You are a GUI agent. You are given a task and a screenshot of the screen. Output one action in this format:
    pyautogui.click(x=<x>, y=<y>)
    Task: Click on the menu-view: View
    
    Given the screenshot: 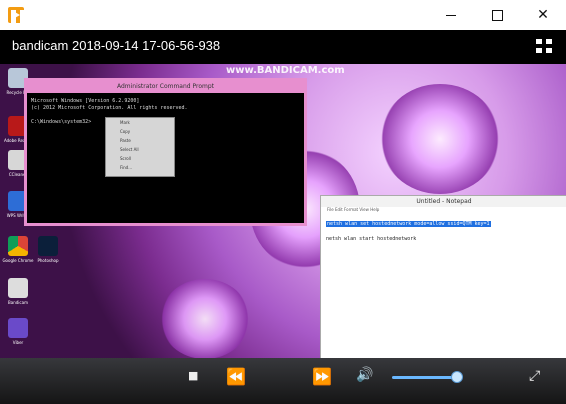 What is the action you would take?
    pyautogui.click(x=364, y=209)
    